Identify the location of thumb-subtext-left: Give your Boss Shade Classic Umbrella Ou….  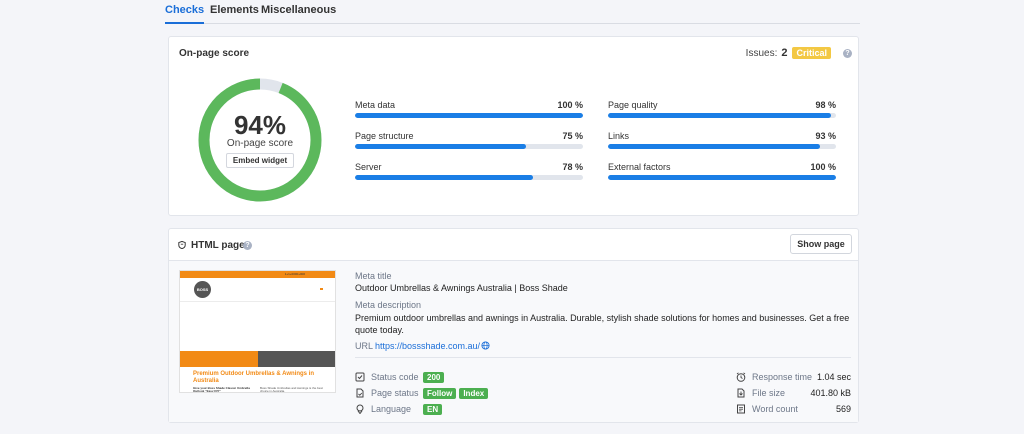
(221, 389).